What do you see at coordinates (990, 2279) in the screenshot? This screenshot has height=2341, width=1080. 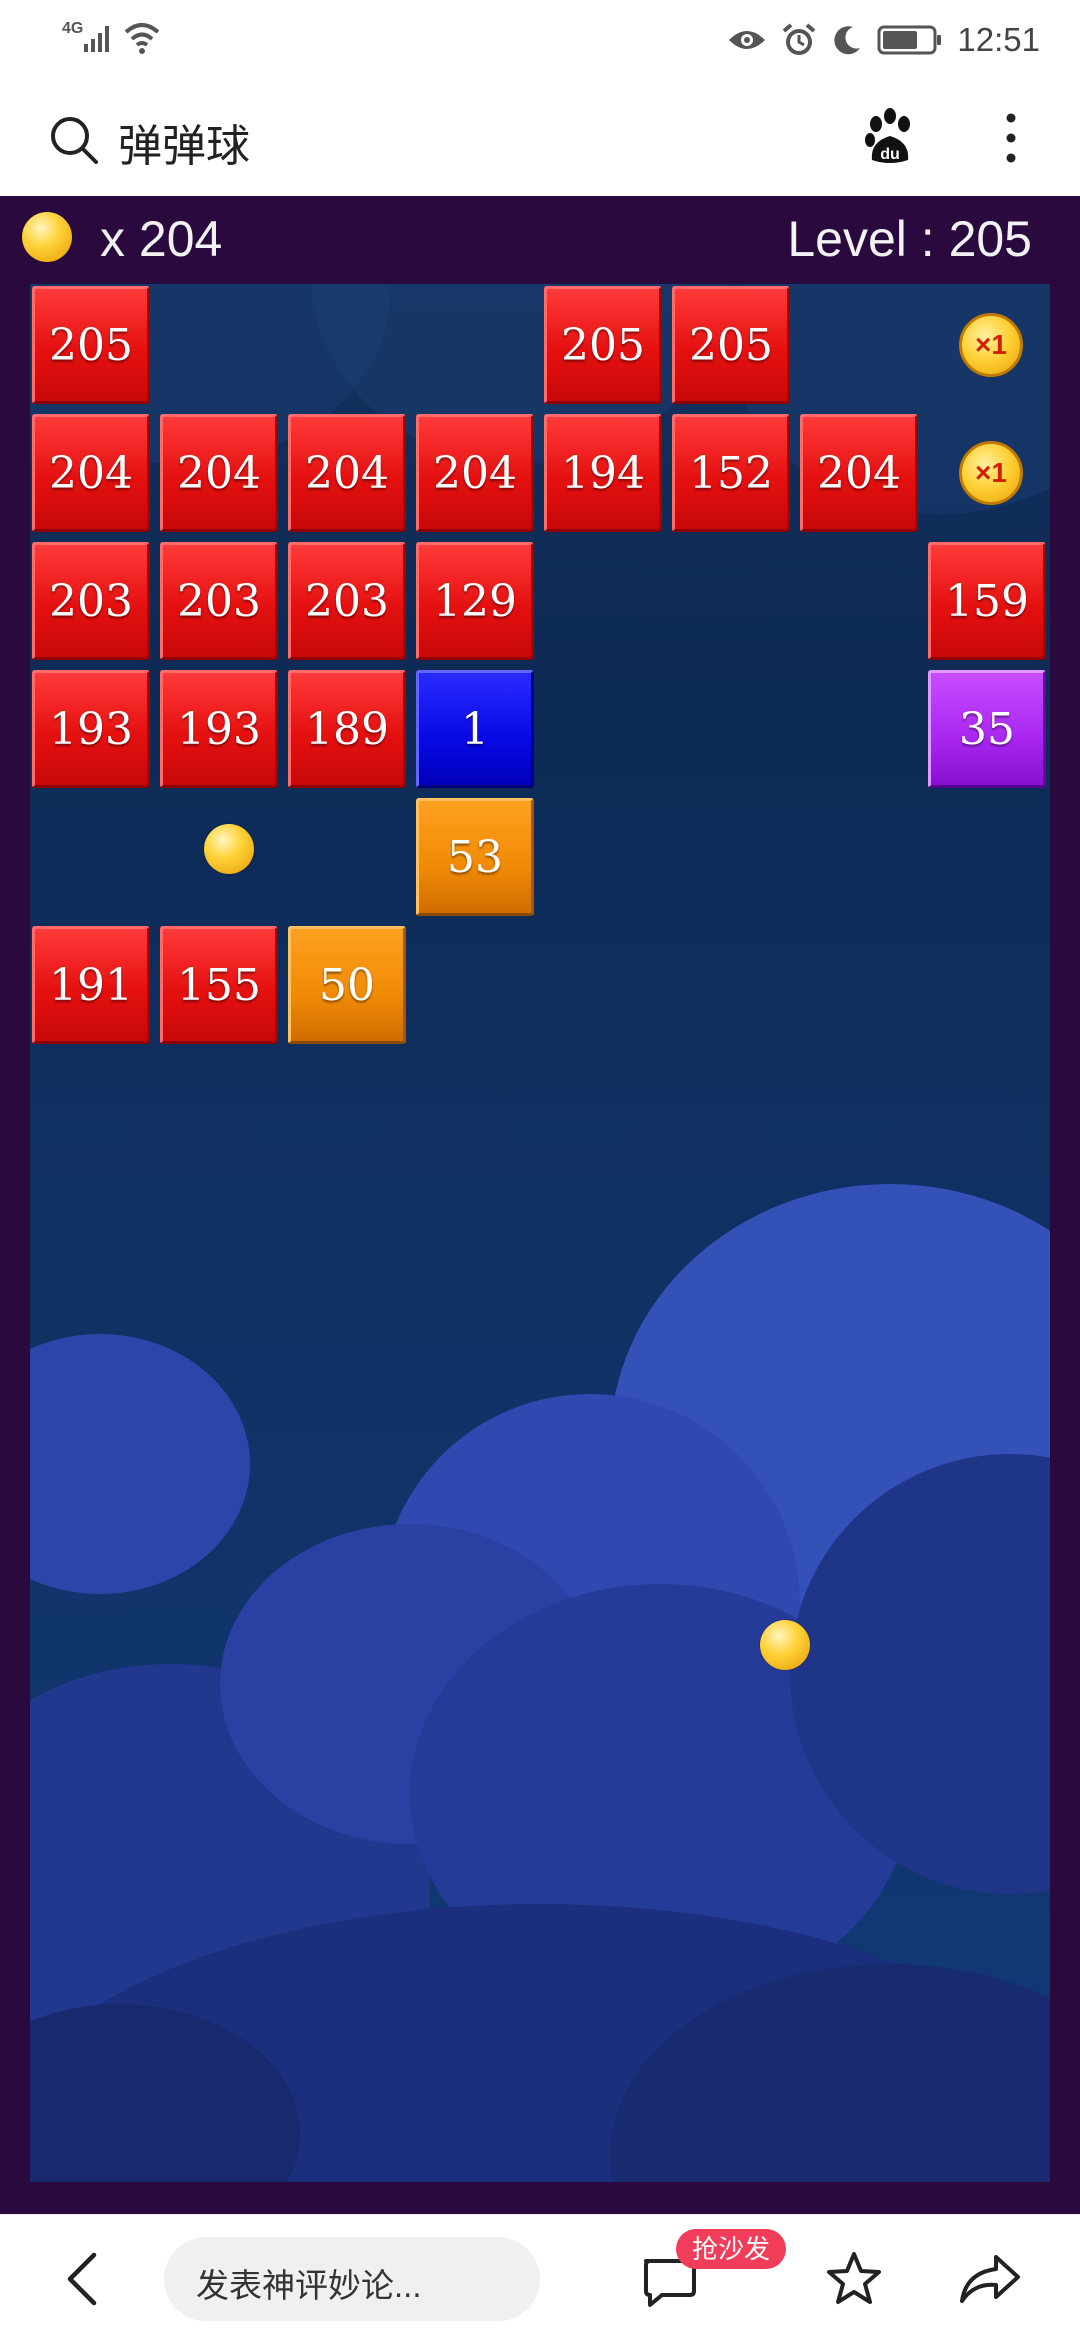 I see `share-icon` at bounding box center [990, 2279].